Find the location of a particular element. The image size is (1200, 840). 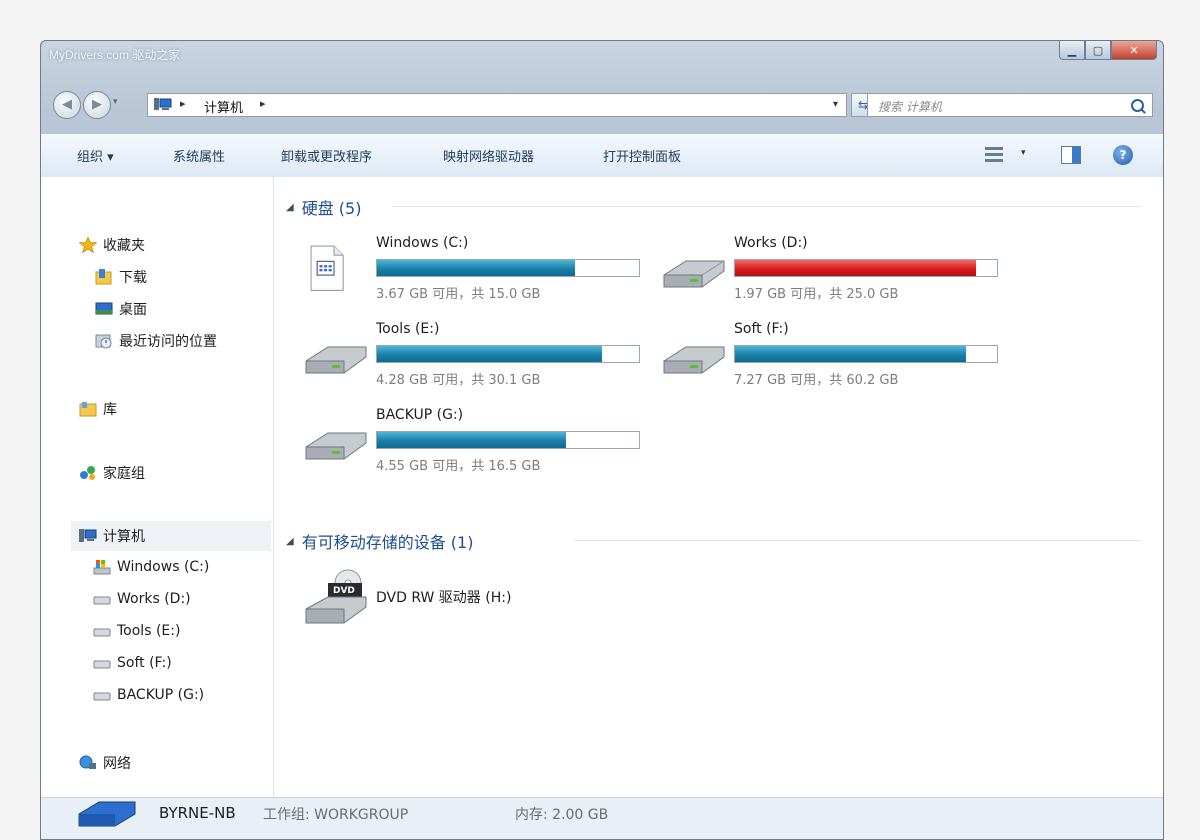

drive-name: Works (D:) is located at coordinates (771, 243).